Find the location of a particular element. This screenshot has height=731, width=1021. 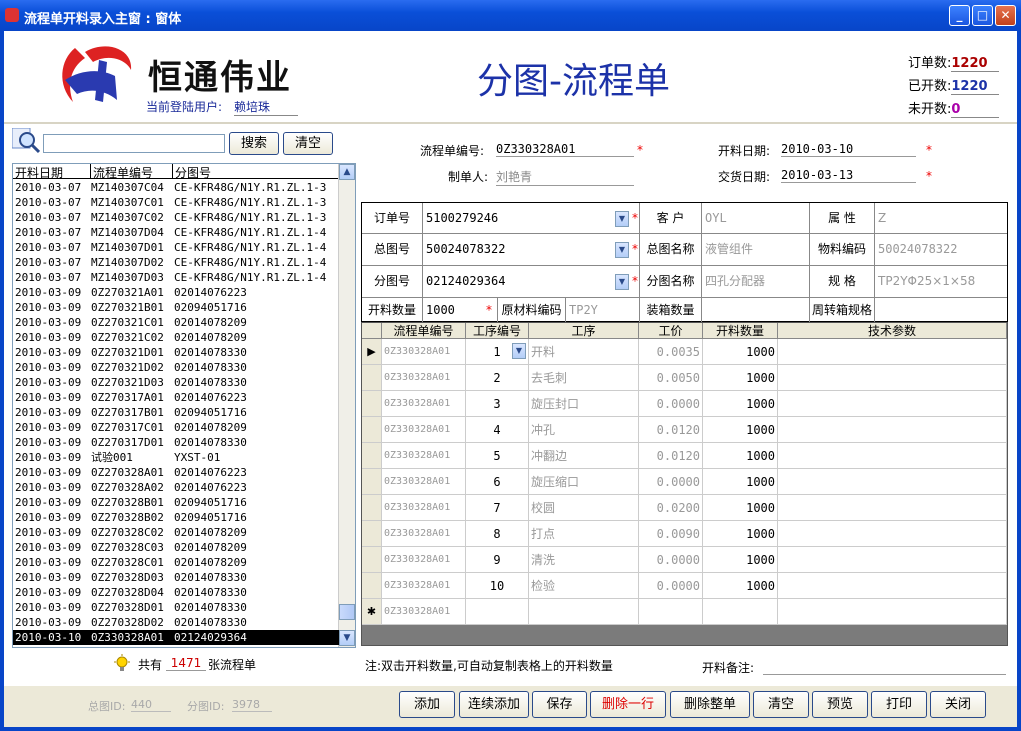

grid-header-number: 流程单编号 is located at coordinates (424, 331).